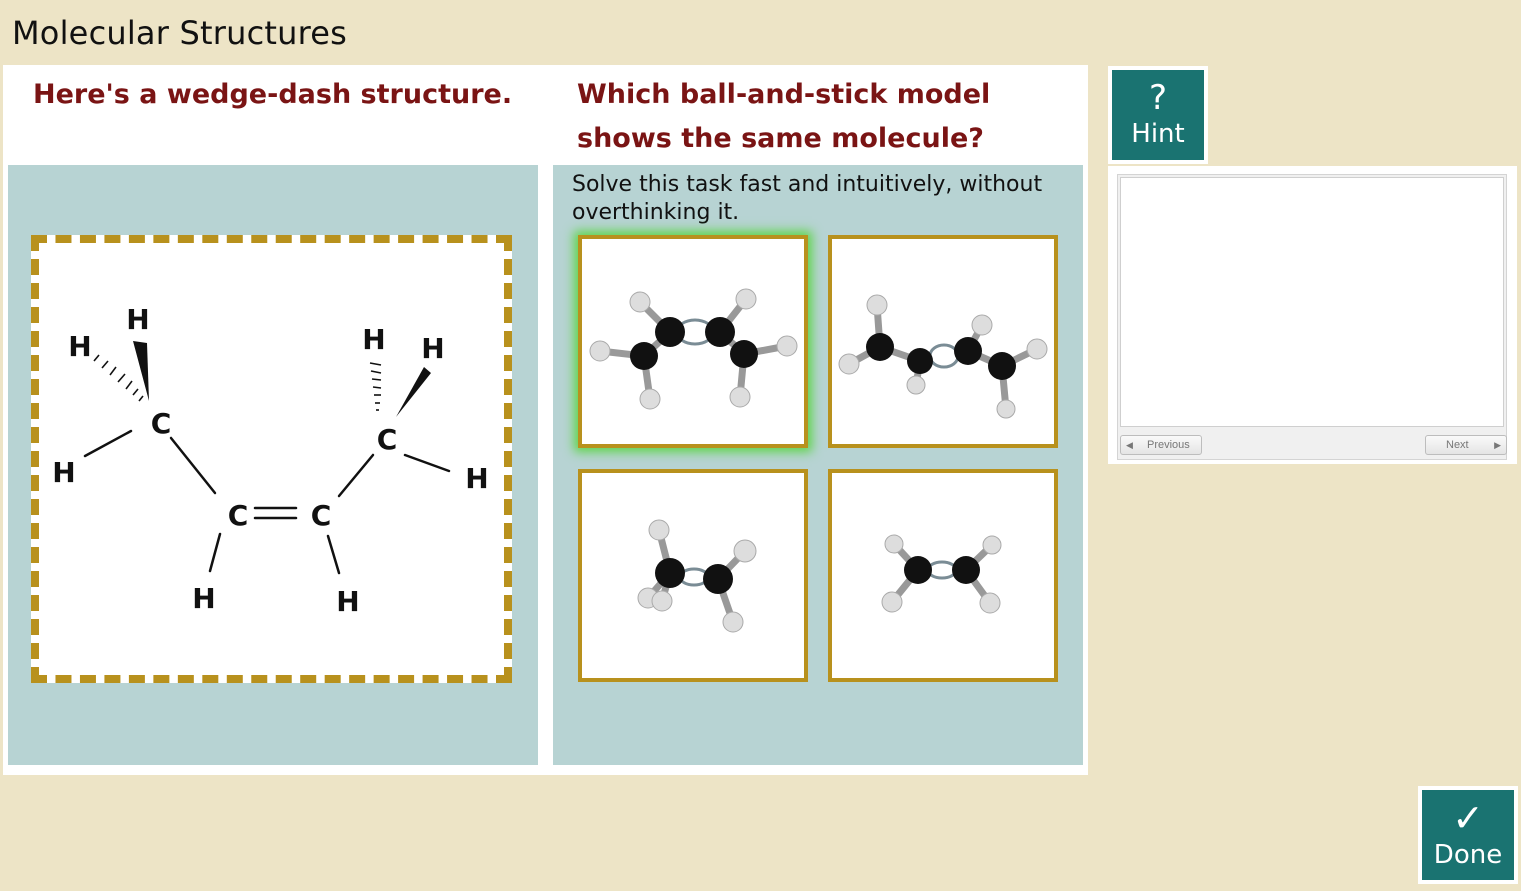 The height and width of the screenshot is (891, 1521). I want to click on hint-viewer: ◀ Previous Next ▶, so click(1312, 317).